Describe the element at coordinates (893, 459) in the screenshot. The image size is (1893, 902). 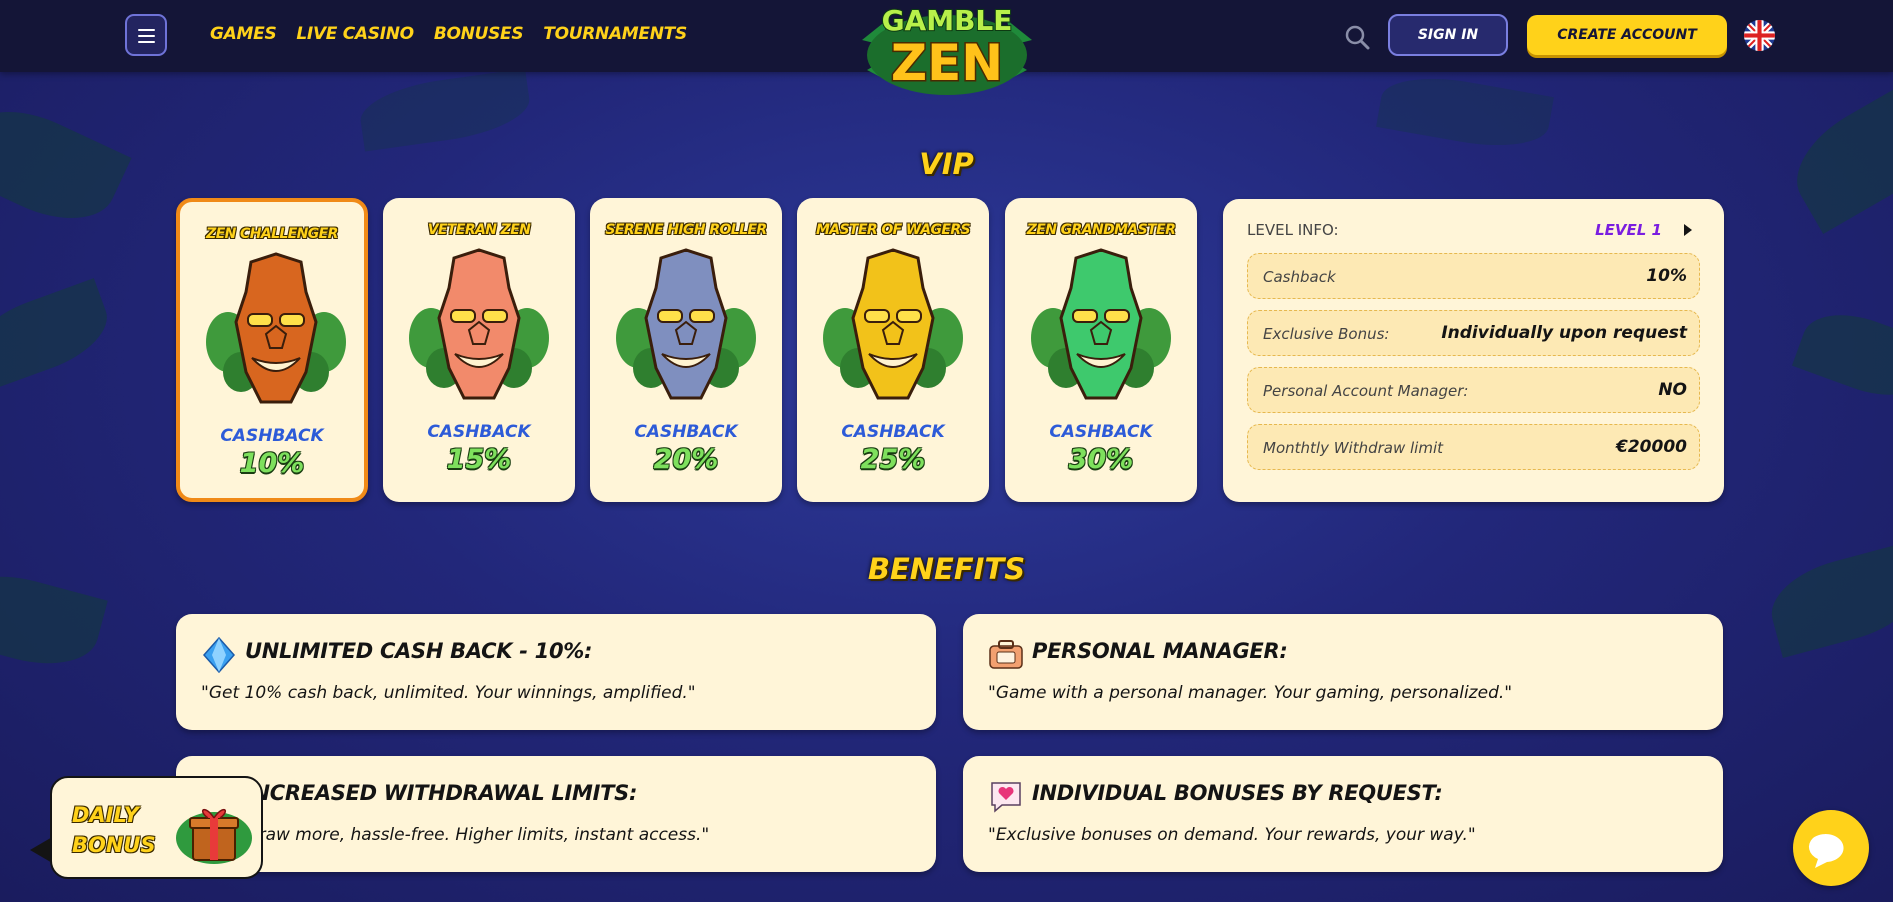
I see `tier-cashback-percent: 25%` at that location.